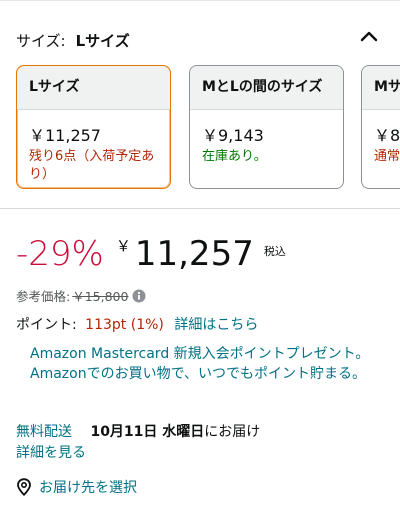  I want to click on top-divider, so click(200, 0).